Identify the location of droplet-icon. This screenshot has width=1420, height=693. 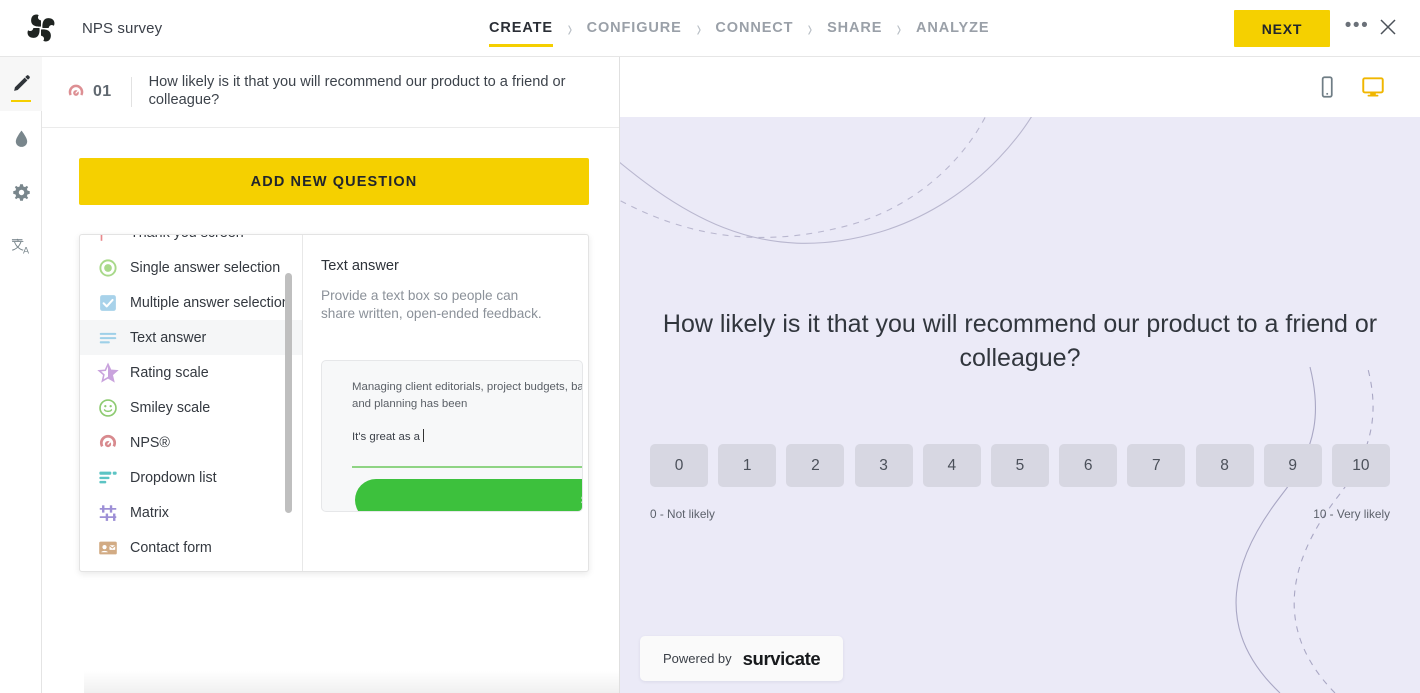
(21, 138).